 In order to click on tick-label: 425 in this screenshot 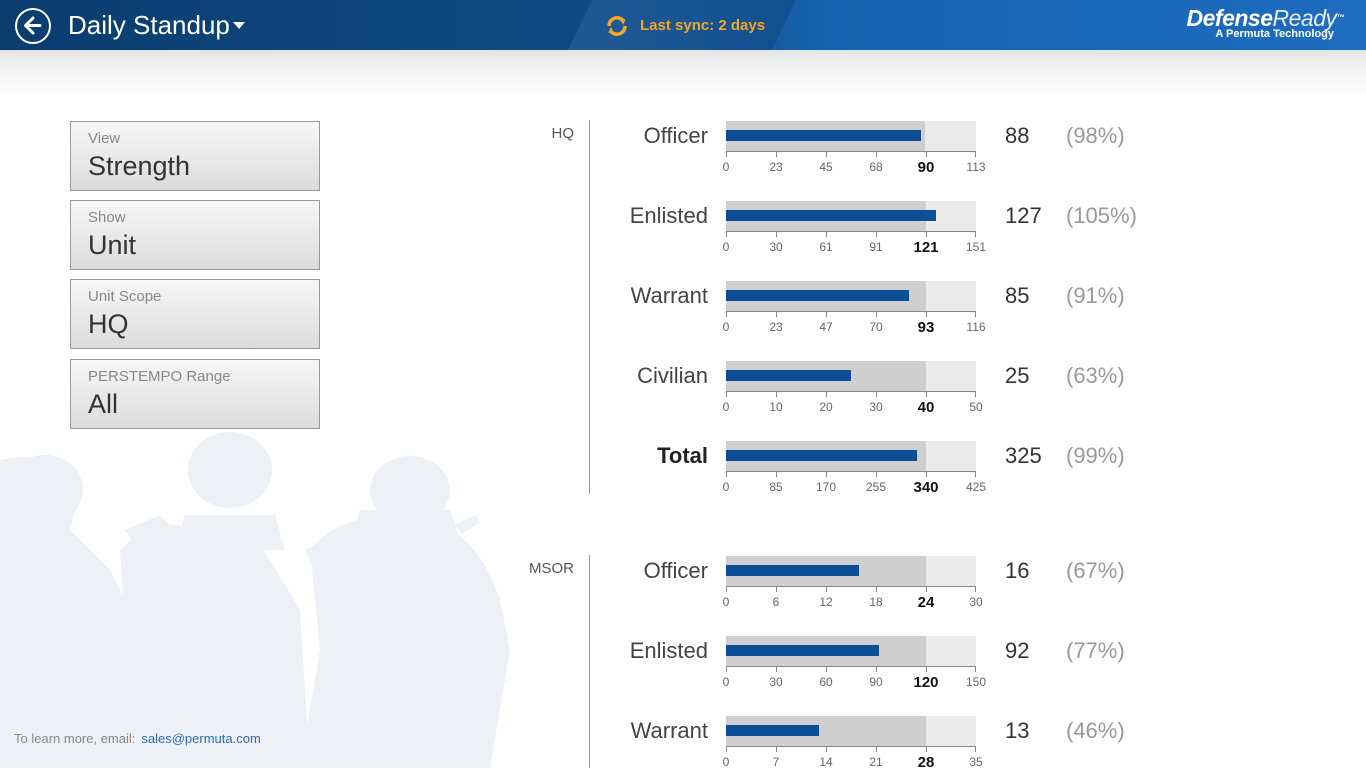, I will do `click(976, 487)`.